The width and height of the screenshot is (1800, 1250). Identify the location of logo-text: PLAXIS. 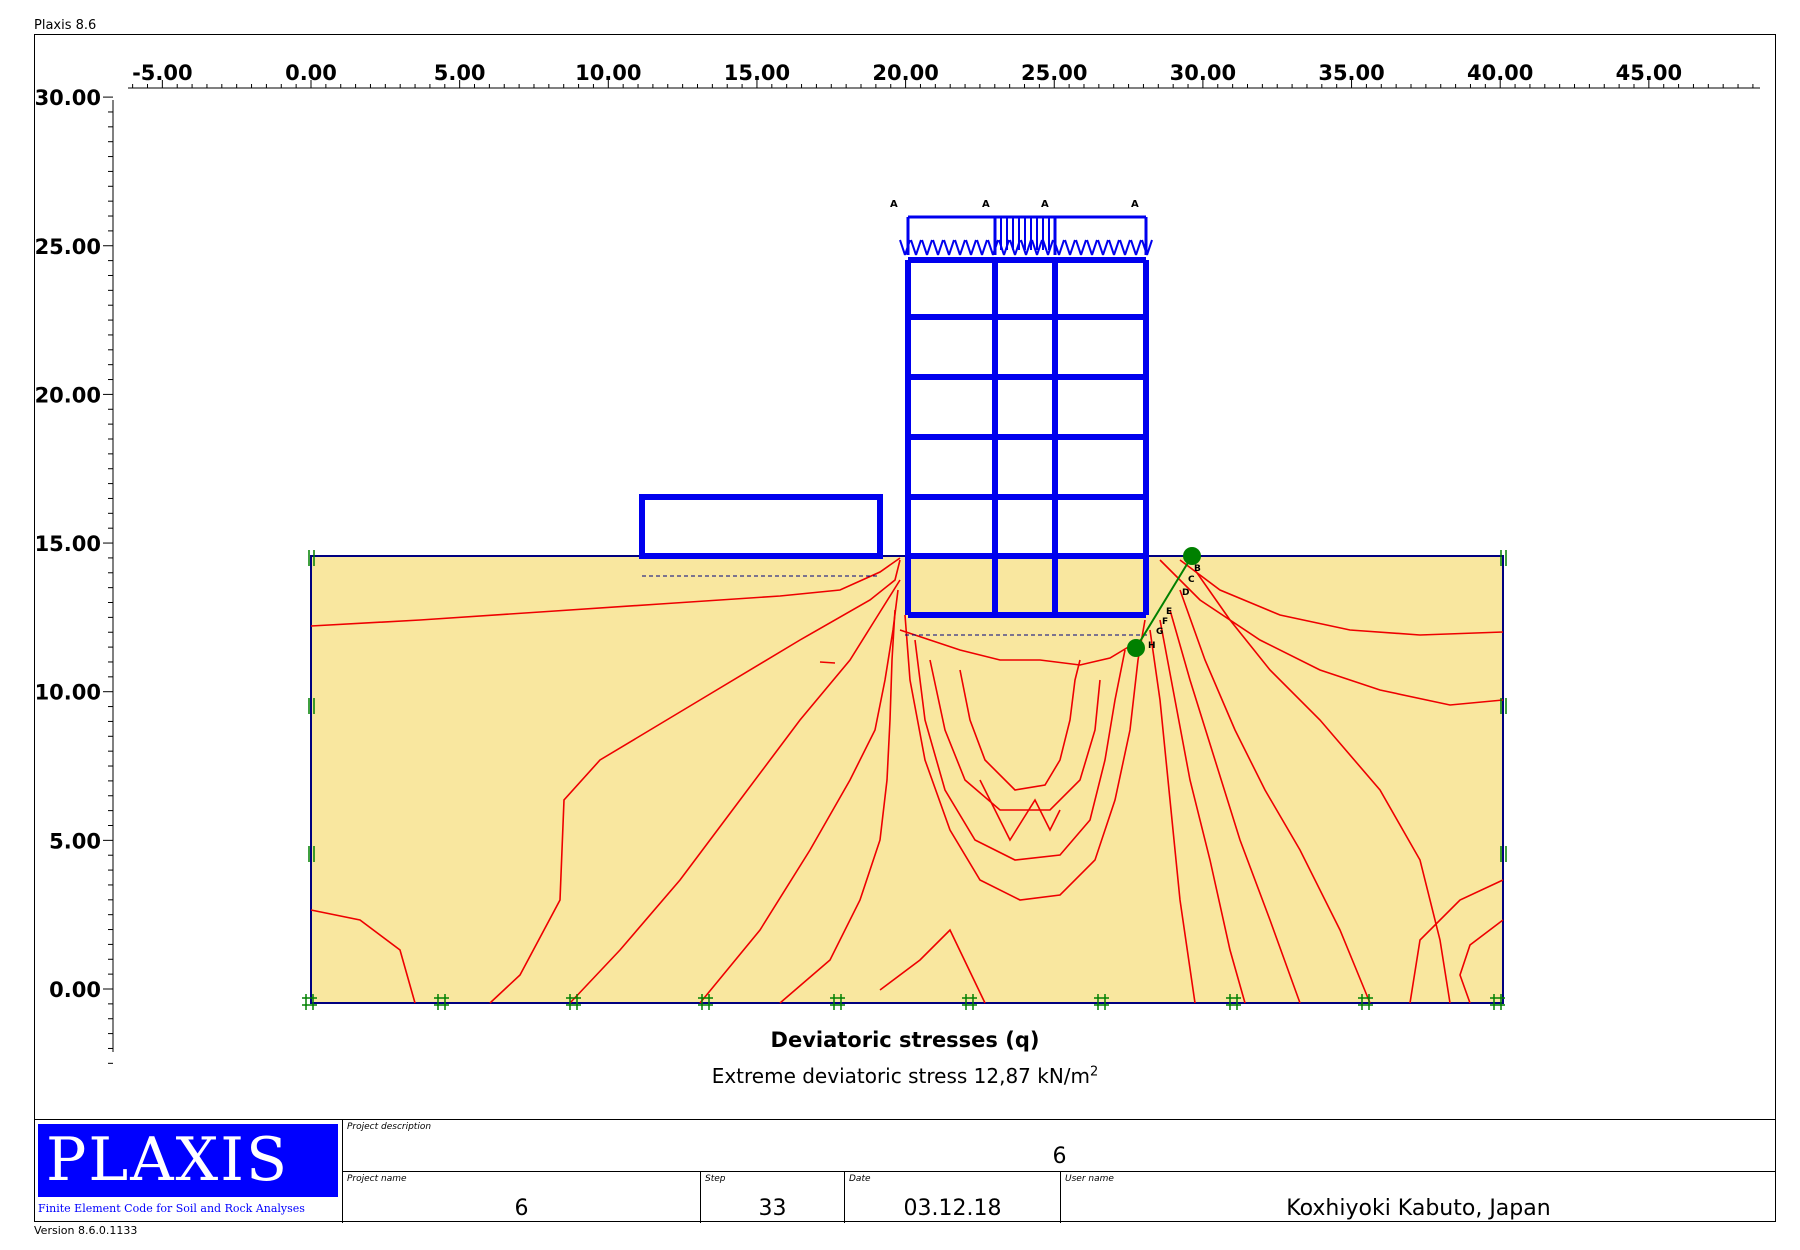
(168, 1160).